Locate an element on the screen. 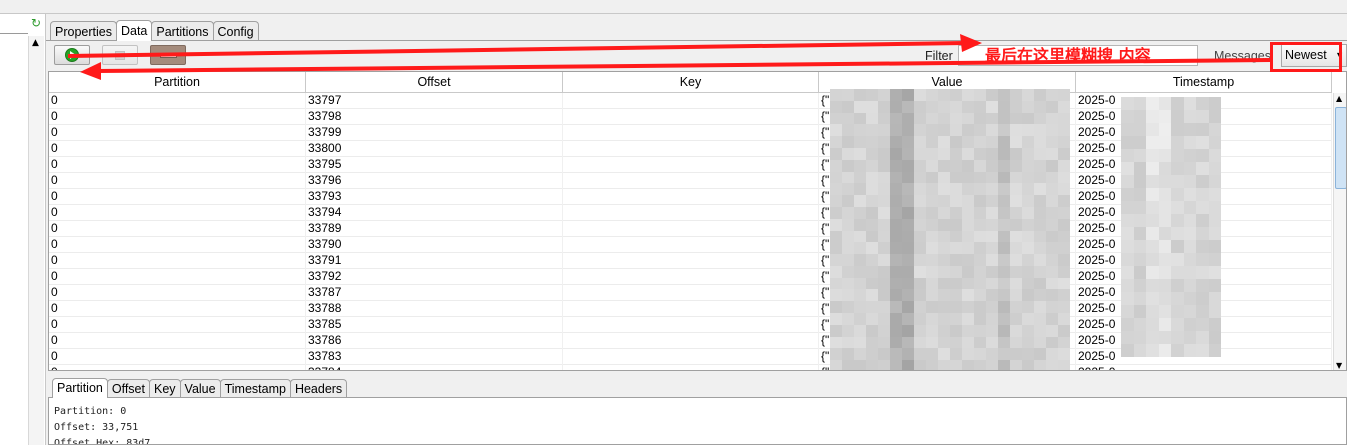 Image resolution: width=1347 pixels, height=445 pixels. annotation-arrows is located at coordinates (669, 57).